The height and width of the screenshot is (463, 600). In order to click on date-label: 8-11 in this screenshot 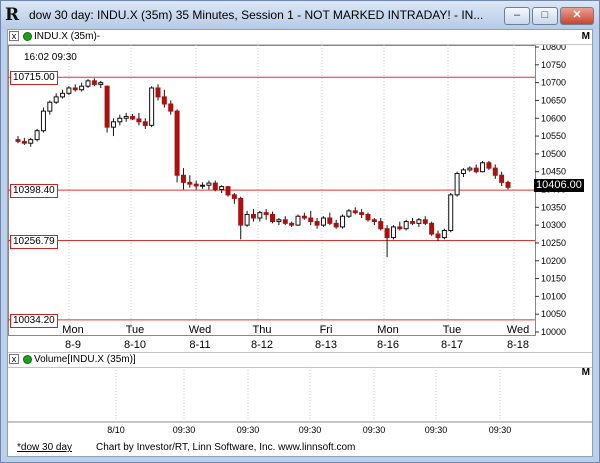, I will do `click(199, 345)`.